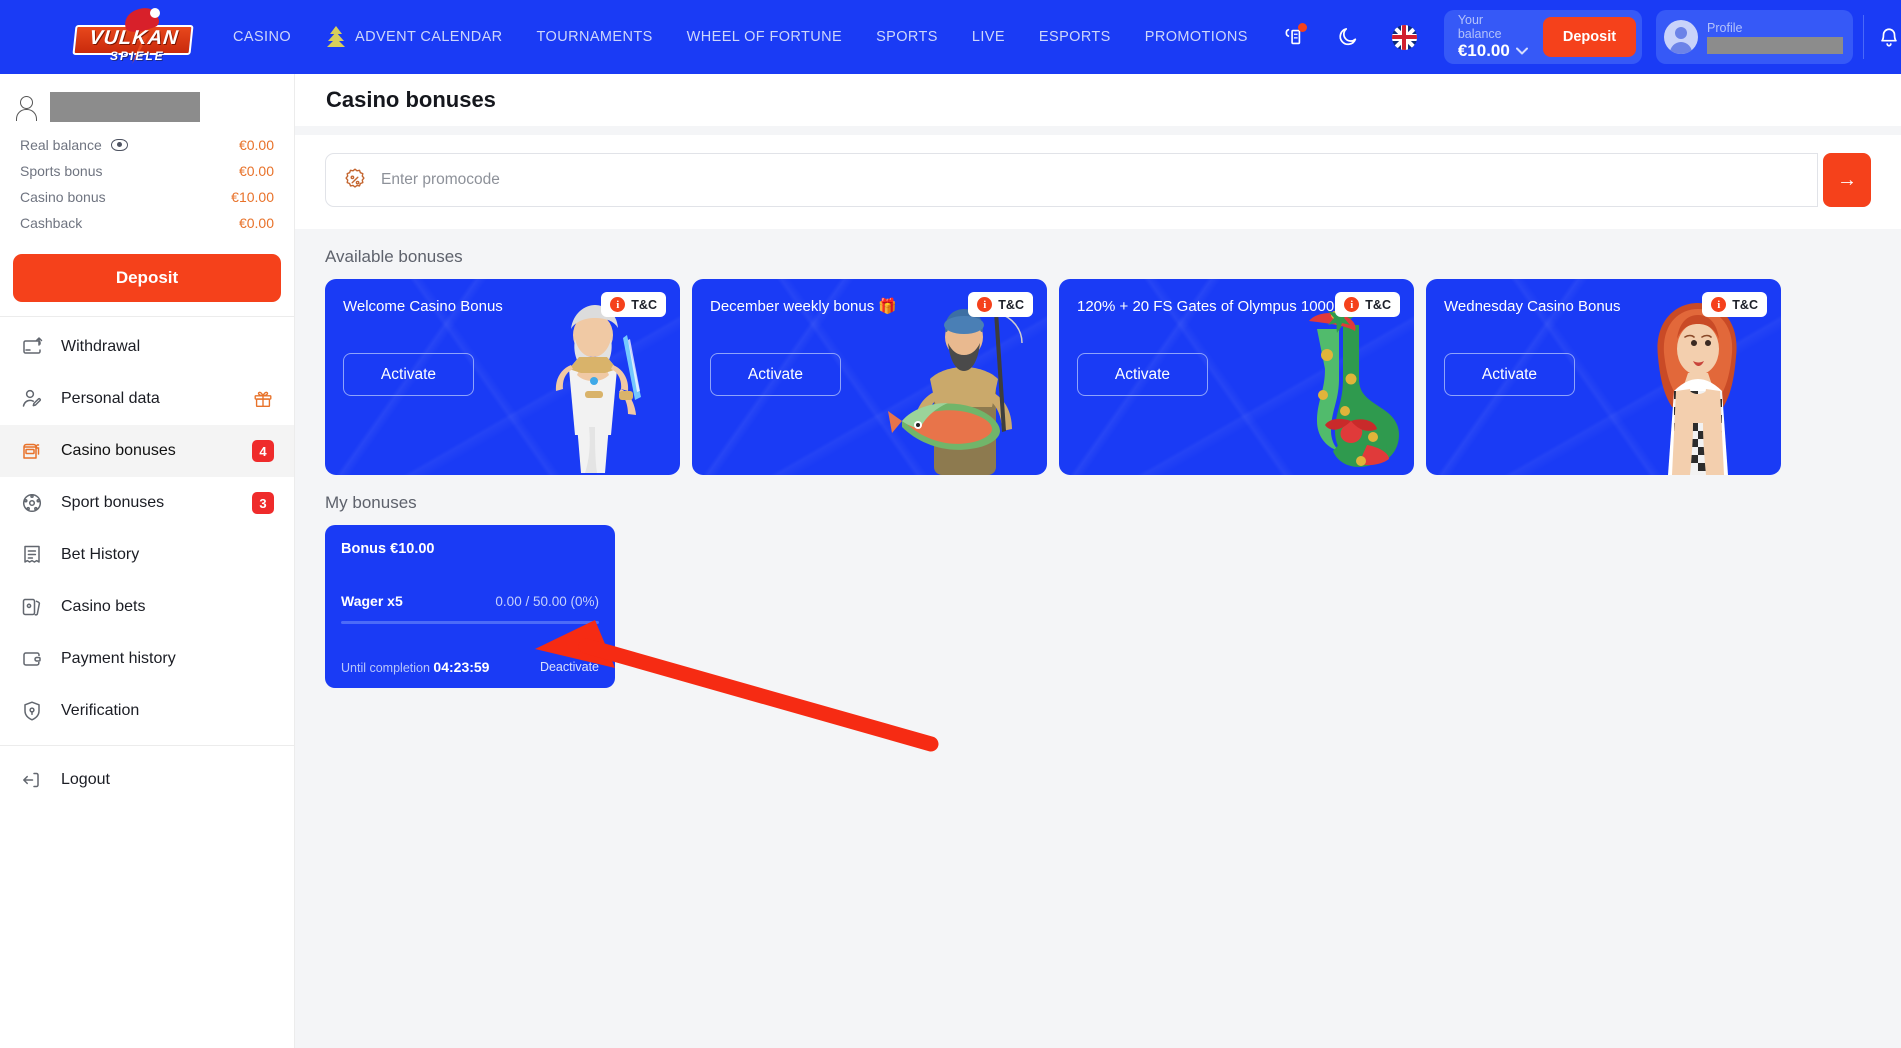 This screenshot has width=1901, height=1048. I want to click on sidebar-item-payment-history: Payment history, so click(147, 659).